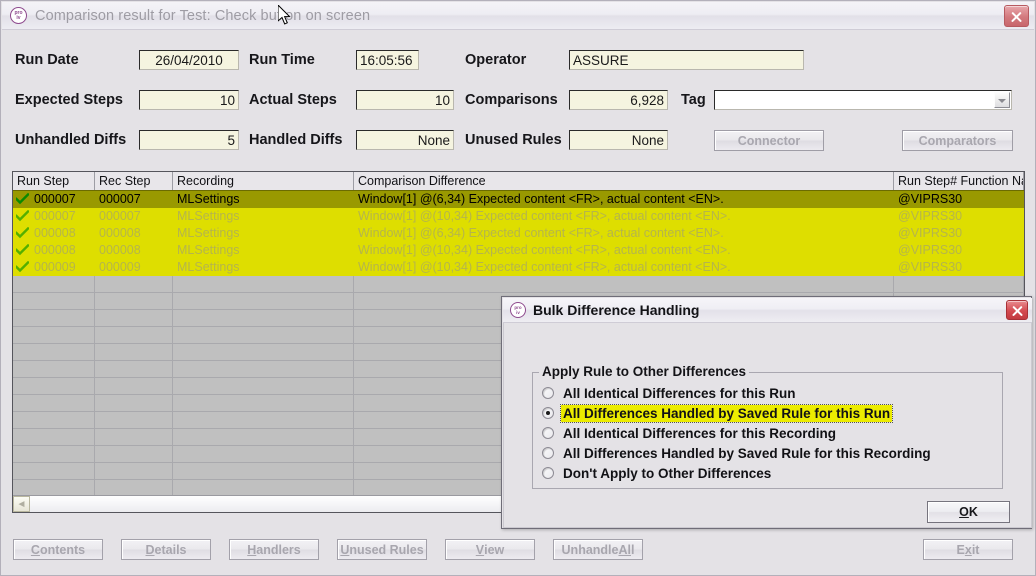 The width and height of the screenshot is (1036, 576). What do you see at coordinates (21, 504) in the screenshot?
I see `scroll-left-arrow-icon: ◄` at bounding box center [21, 504].